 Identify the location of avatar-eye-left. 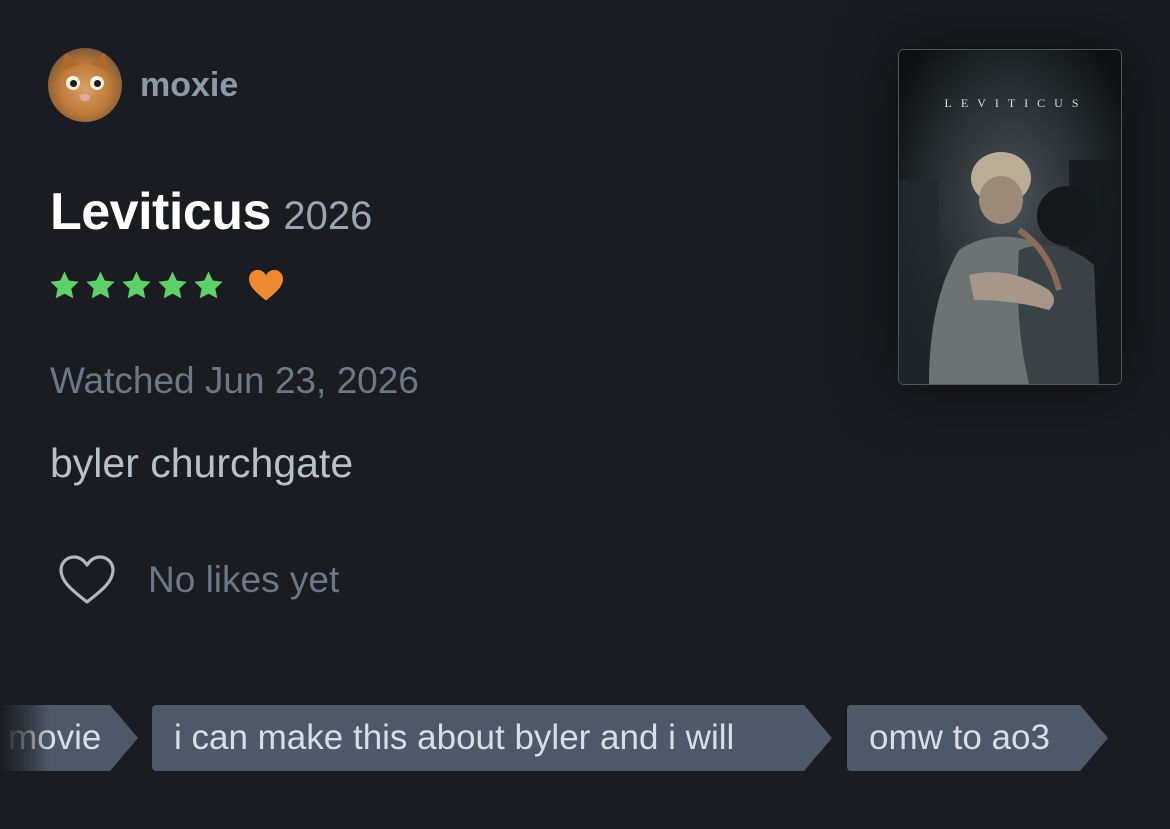
(73, 83).